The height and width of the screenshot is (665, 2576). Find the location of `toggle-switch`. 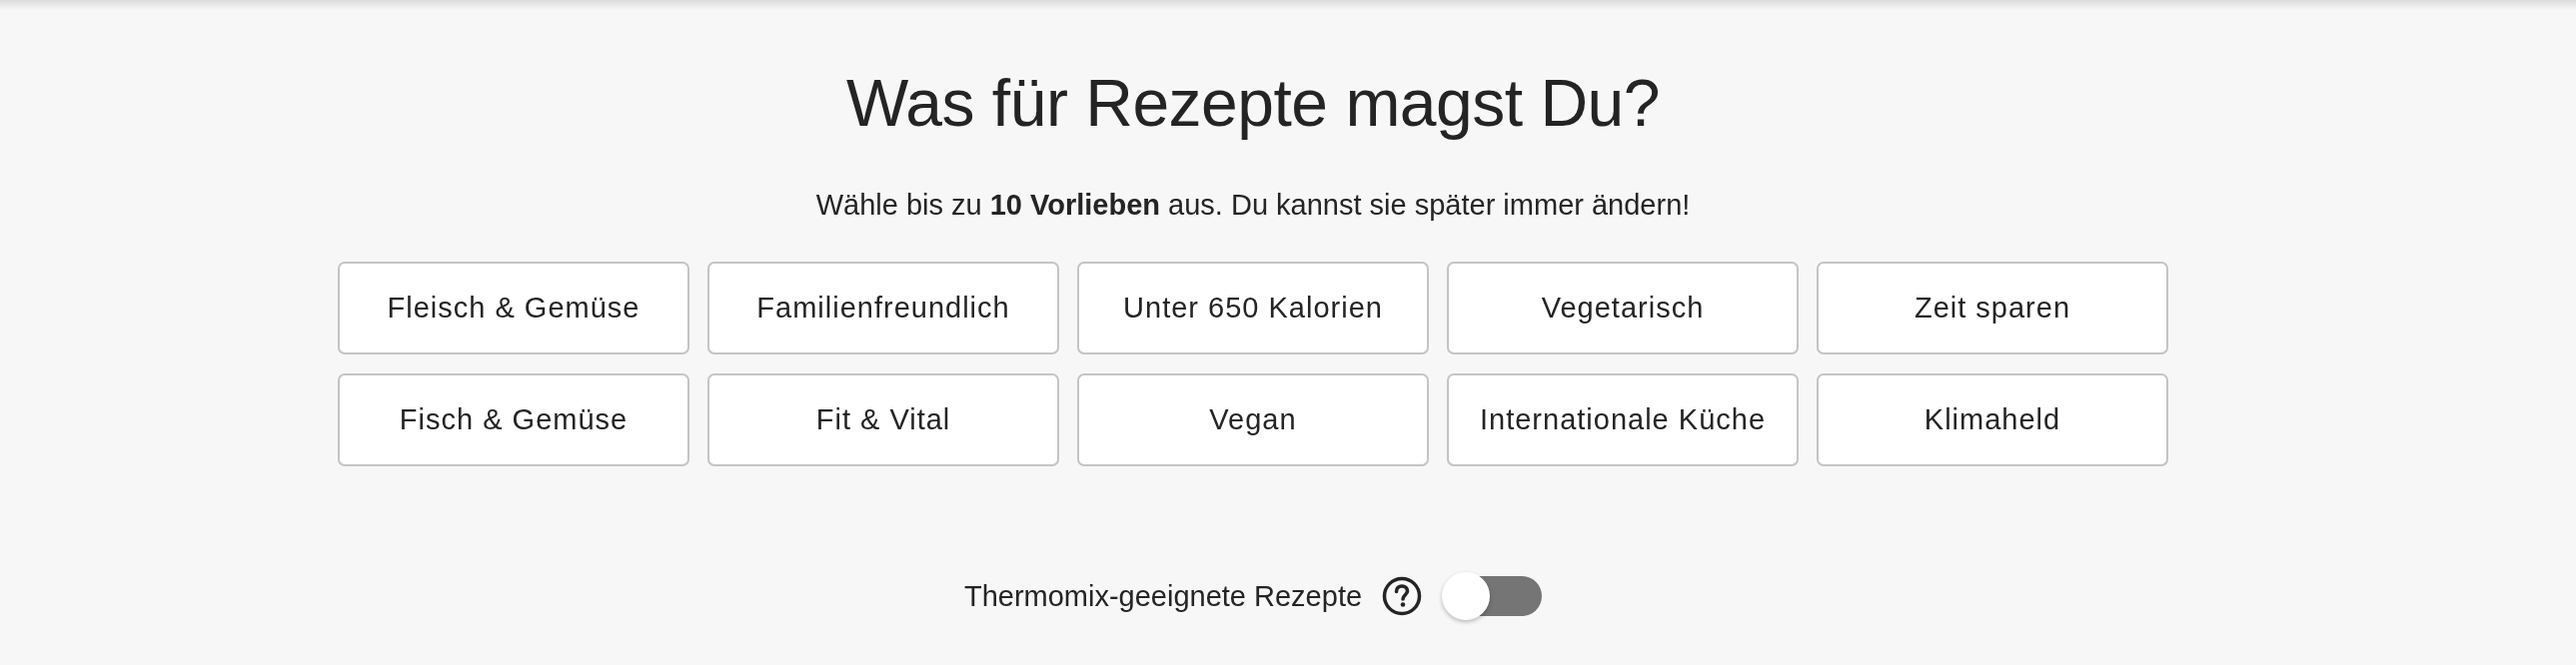

toggle-switch is located at coordinates (1492, 596).